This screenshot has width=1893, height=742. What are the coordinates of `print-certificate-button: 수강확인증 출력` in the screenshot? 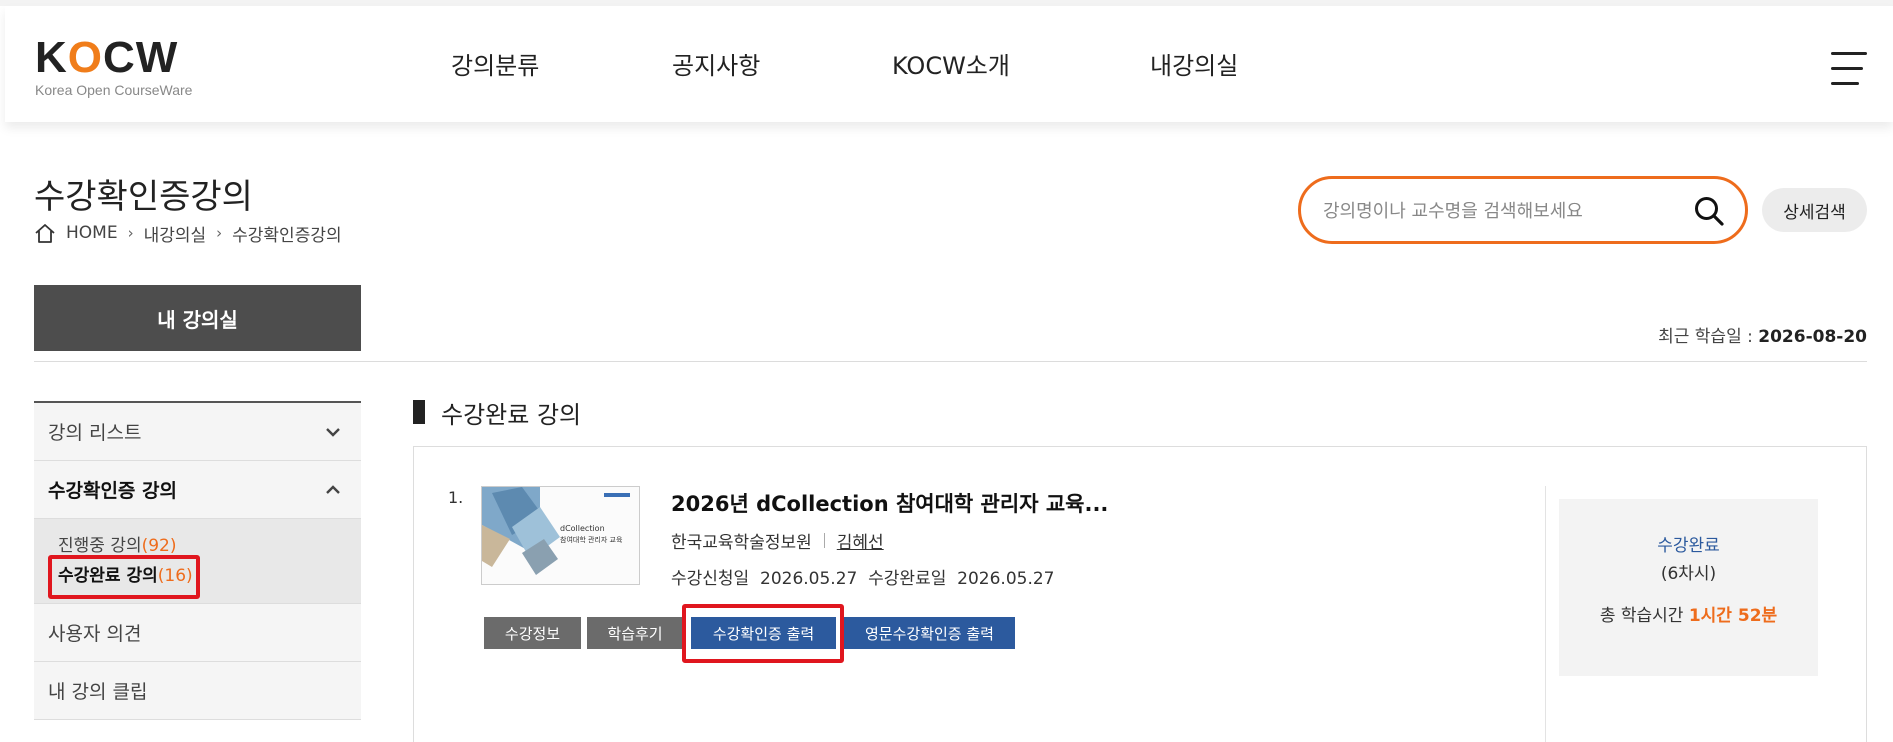 It's located at (763, 633).